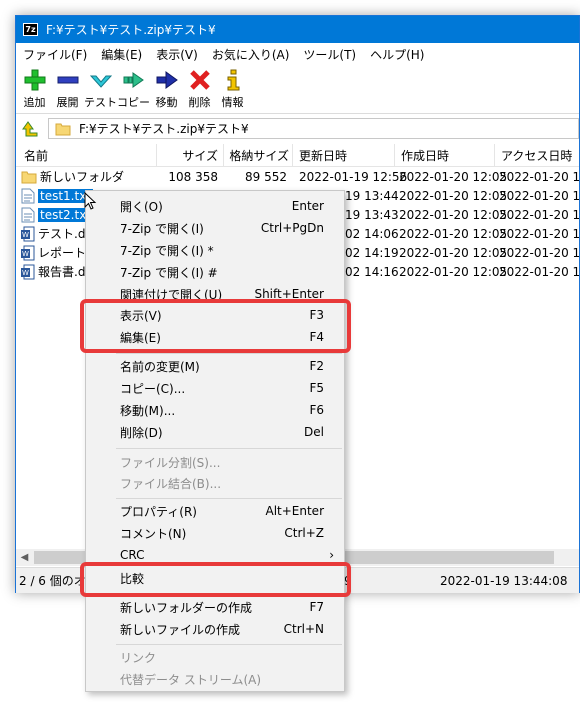 The height and width of the screenshot is (706, 580). I want to click on menu-item-shortcut: F6, so click(316, 410).